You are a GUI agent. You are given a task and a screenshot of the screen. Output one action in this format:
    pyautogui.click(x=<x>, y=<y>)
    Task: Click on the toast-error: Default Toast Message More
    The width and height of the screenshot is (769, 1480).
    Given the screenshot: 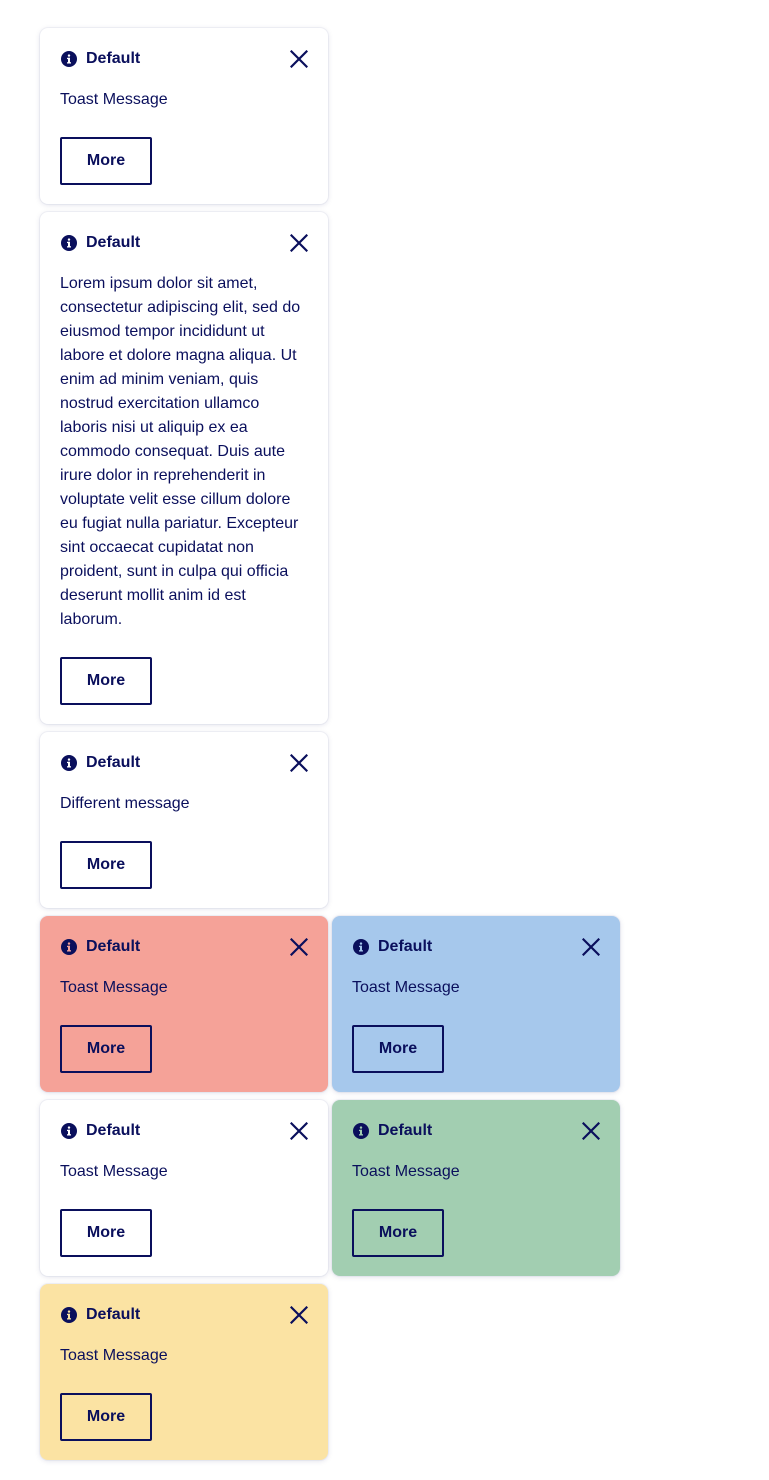 What is the action you would take?
    pyautogui.click(x=184, y=1004)
    